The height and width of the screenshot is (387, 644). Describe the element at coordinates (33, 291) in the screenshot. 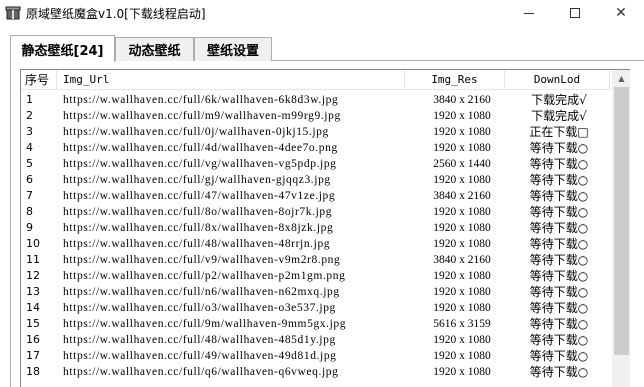

I see `row-number: 13` at that location.